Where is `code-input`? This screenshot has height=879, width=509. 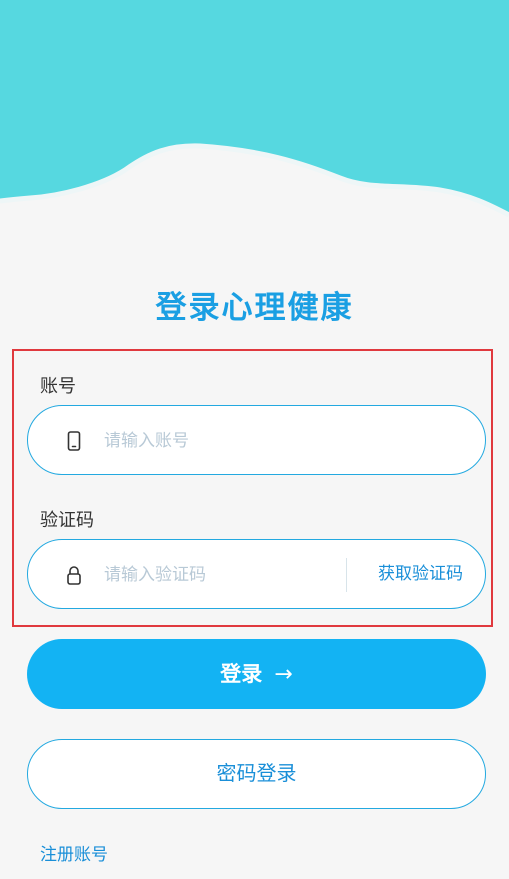
code-input is located at coordinates (219, 575).